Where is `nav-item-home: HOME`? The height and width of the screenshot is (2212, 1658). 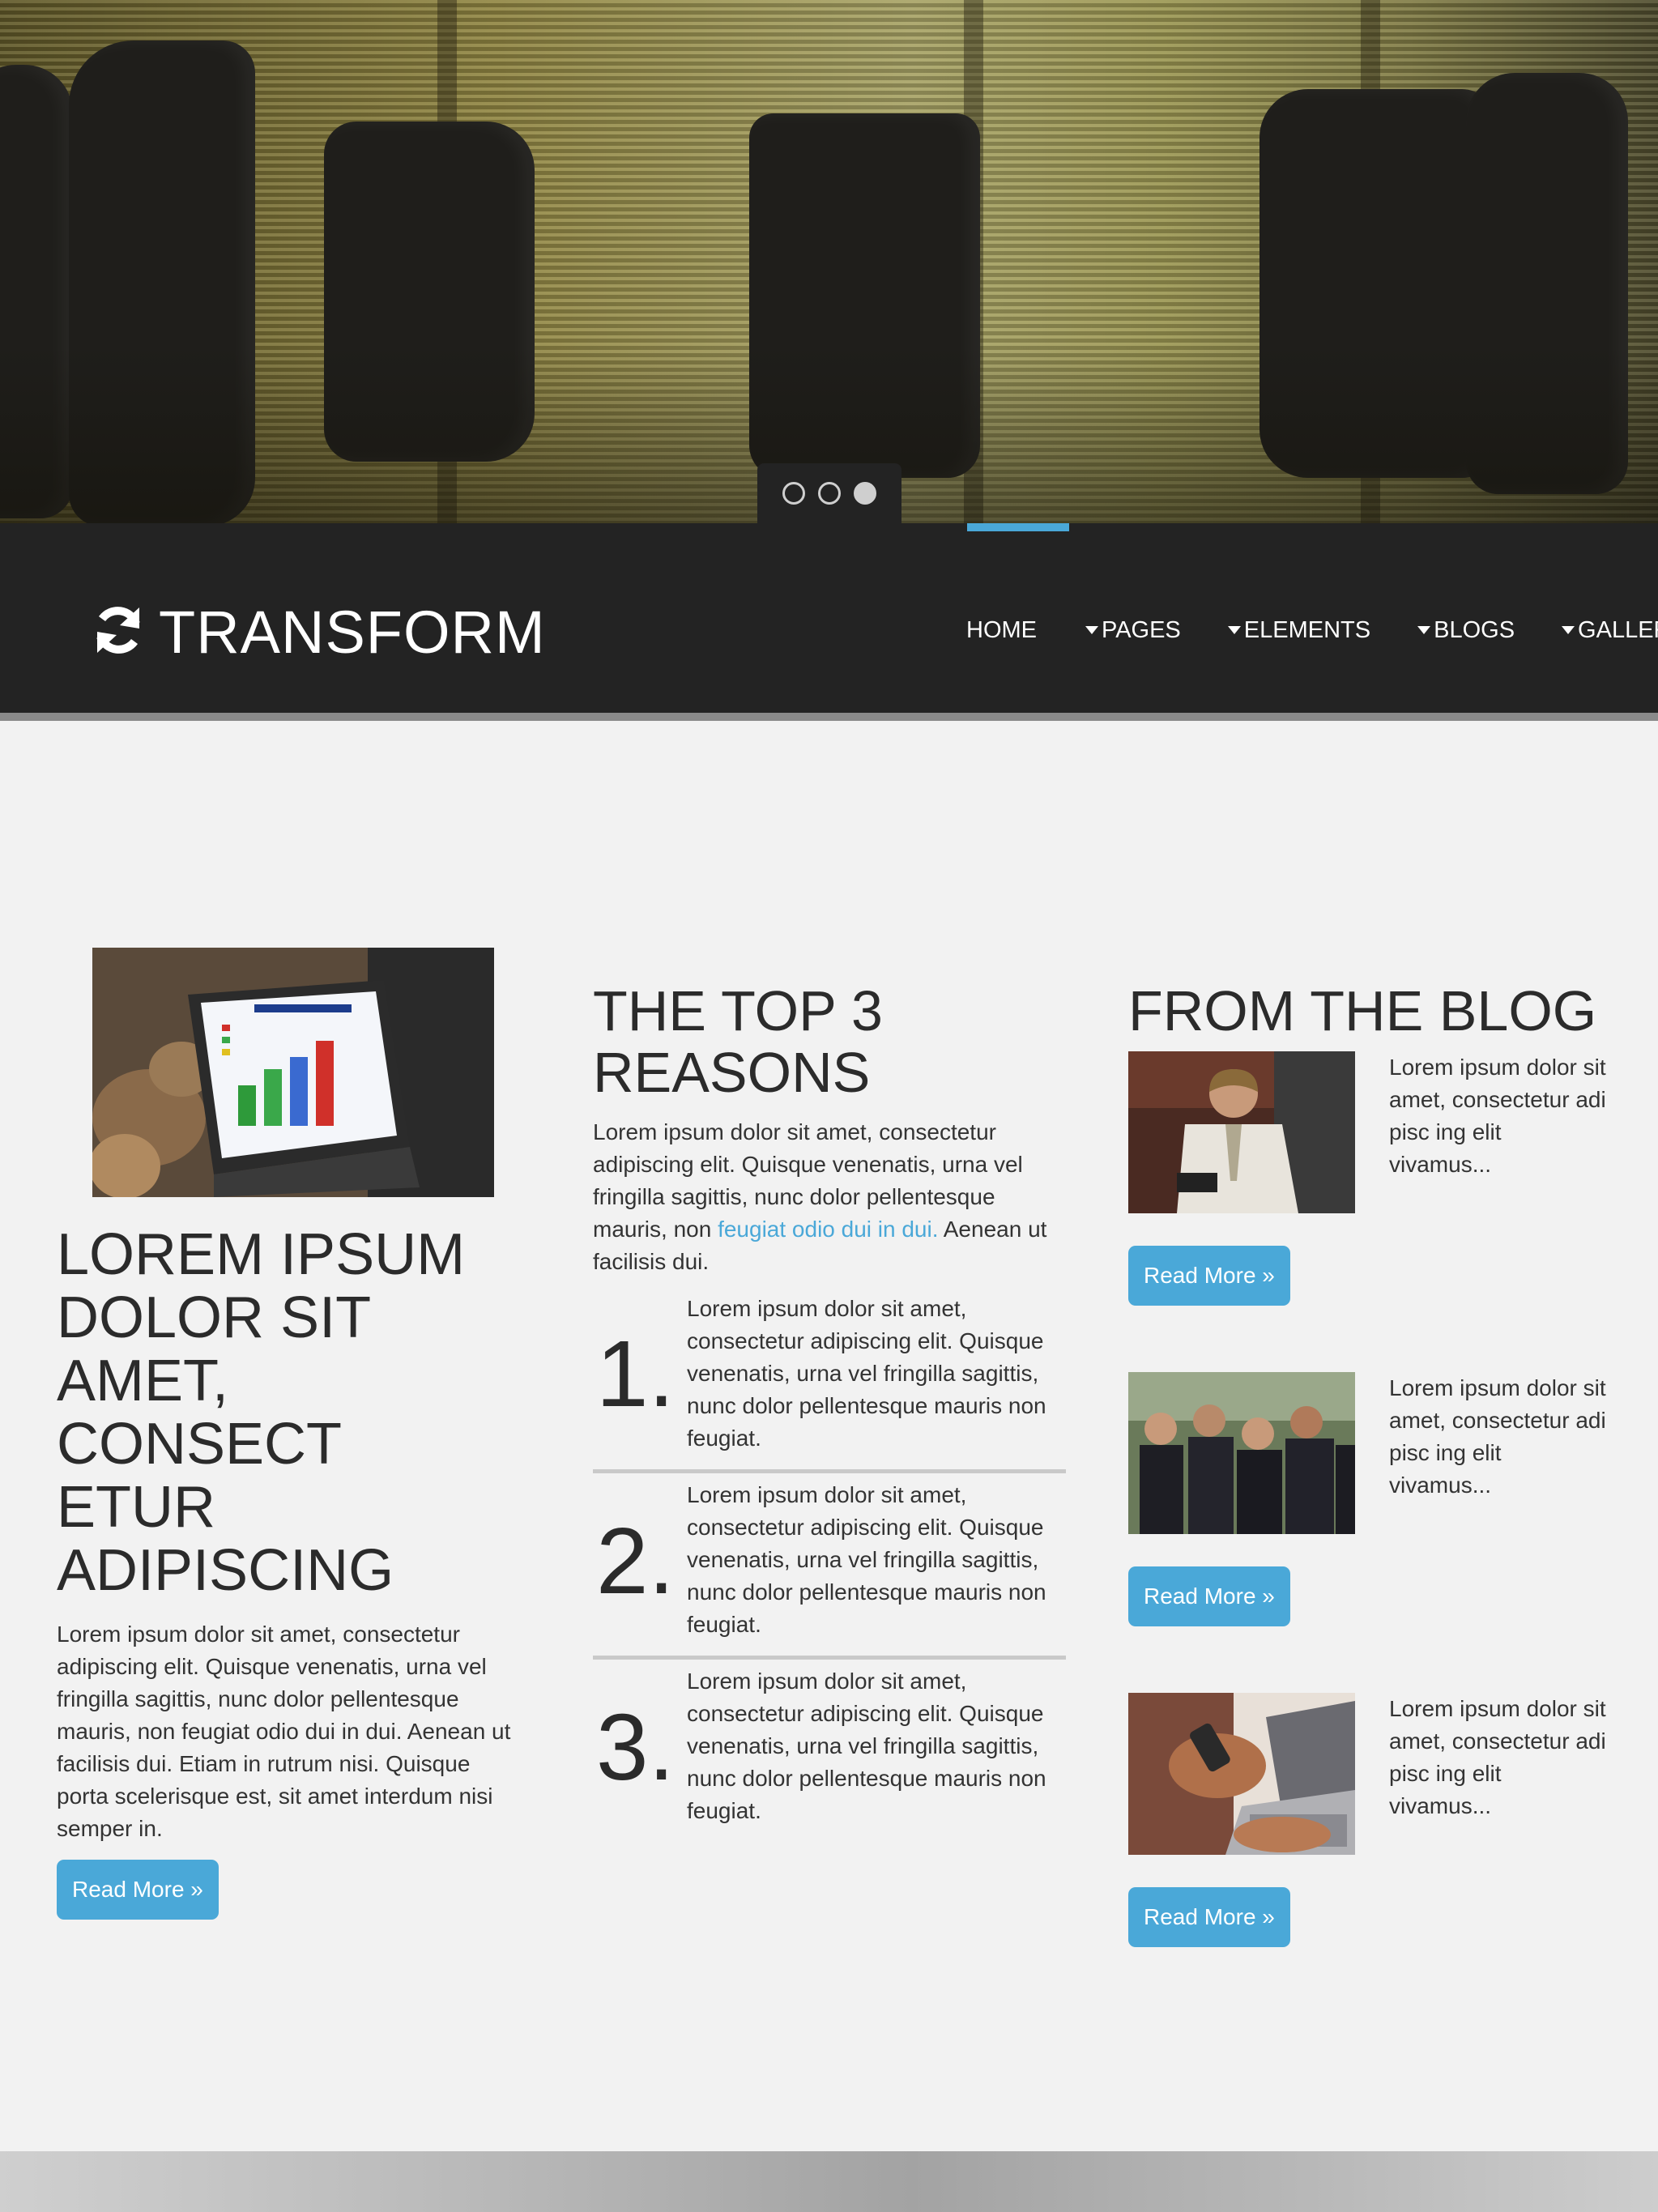 nav-item-home: HOME is located at coordinates (1001, 630).